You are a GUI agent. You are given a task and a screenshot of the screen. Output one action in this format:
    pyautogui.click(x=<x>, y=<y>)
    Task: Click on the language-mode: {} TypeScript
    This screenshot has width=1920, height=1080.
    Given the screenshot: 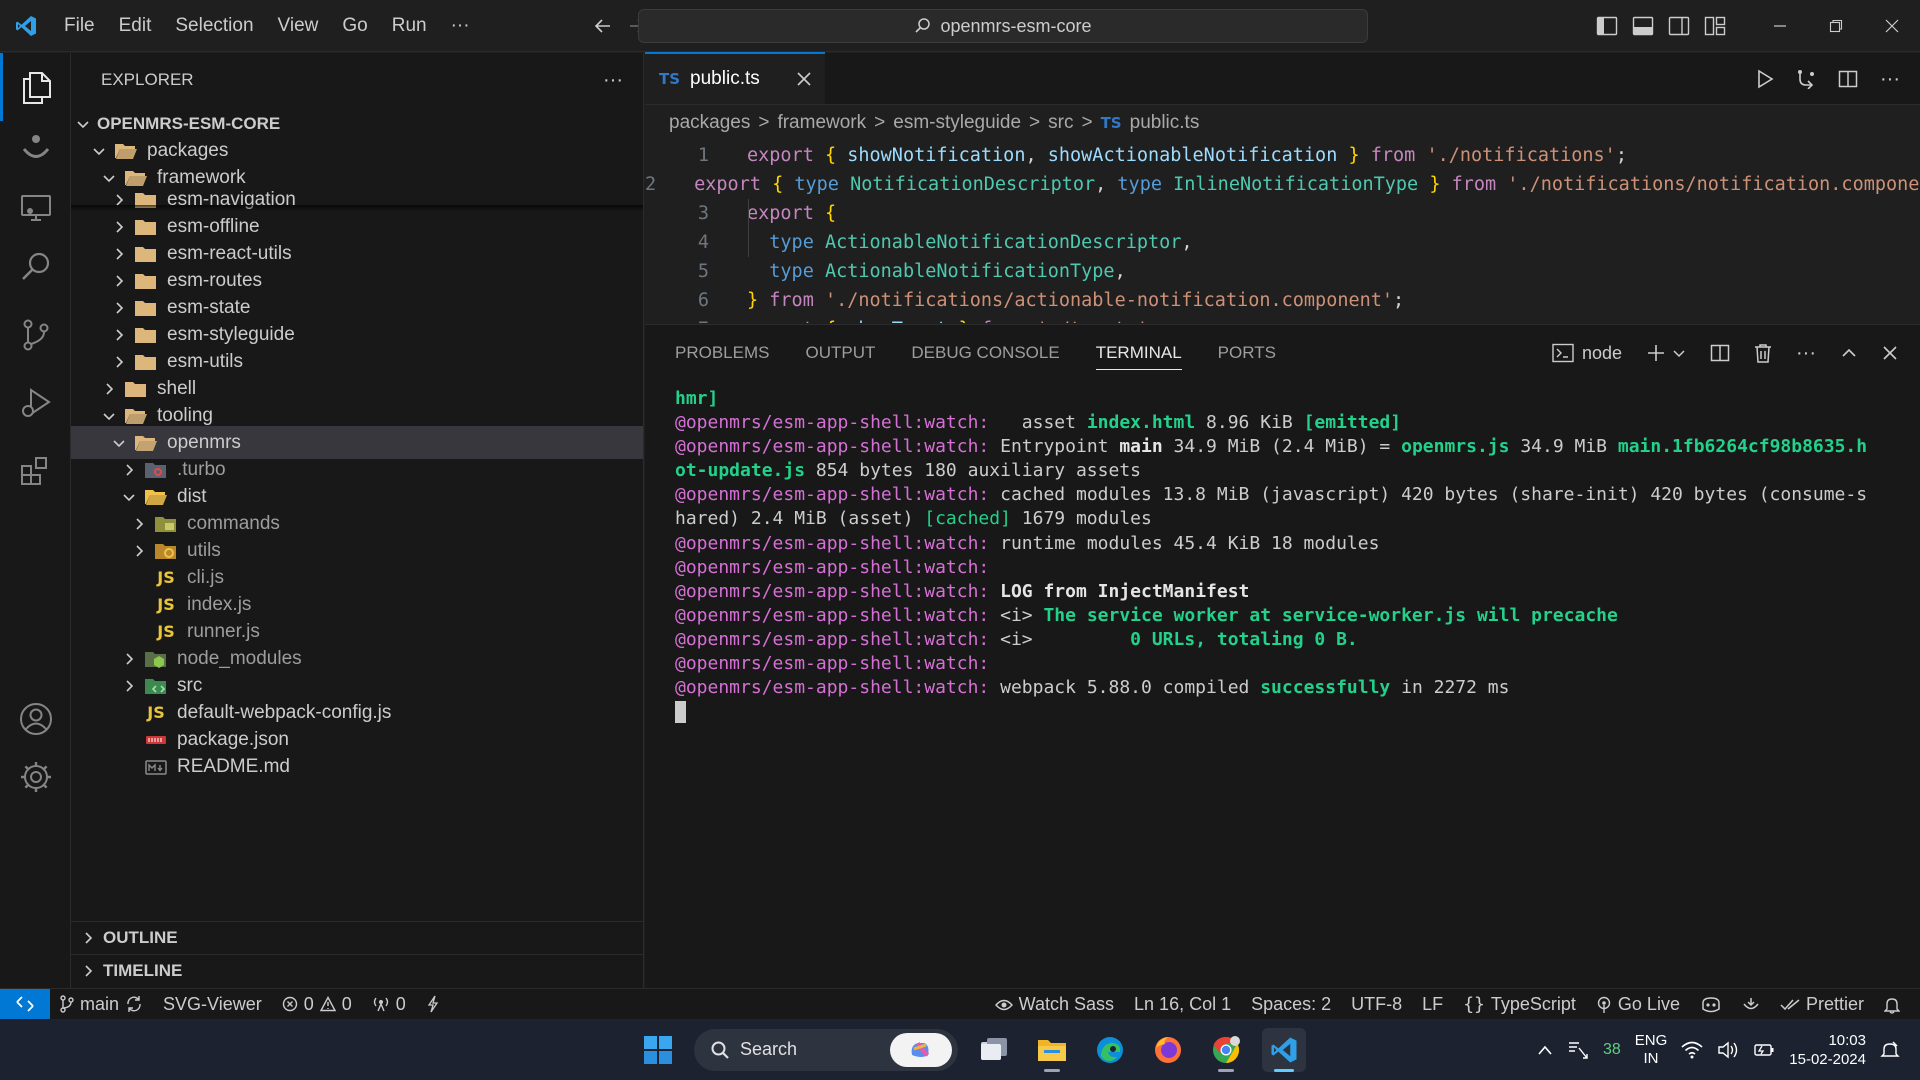 What is the action you would take?
    pyautogui.click(x=1519, y=1004)
    